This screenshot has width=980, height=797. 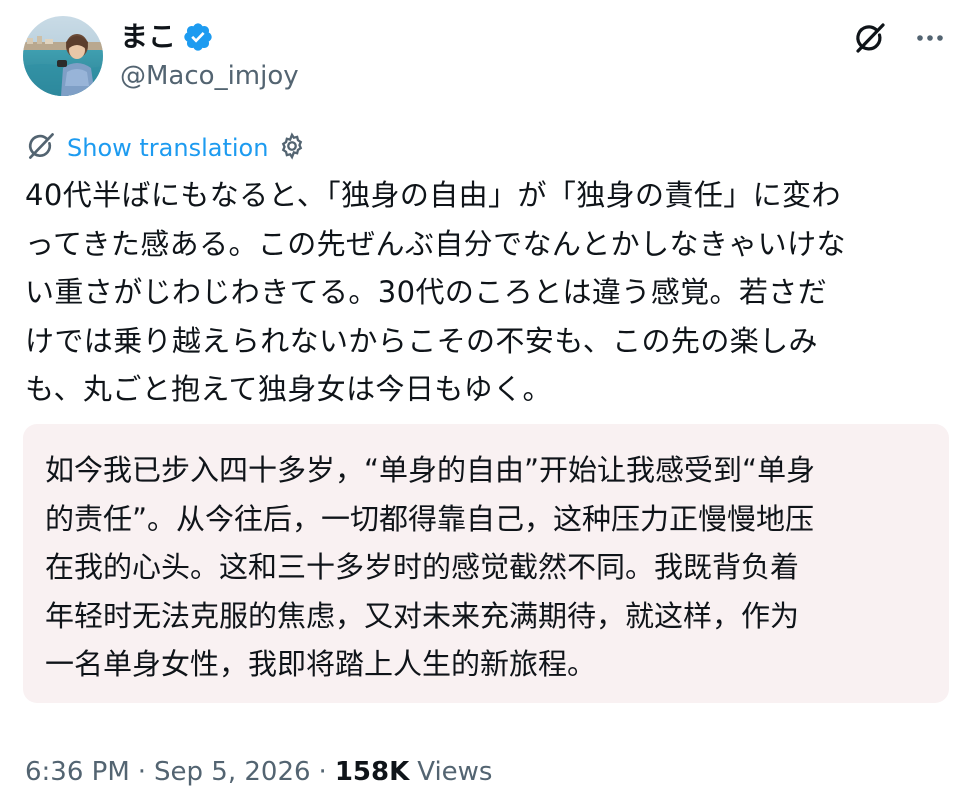 I want to click on profile-photo, so click(x=63, y=56).